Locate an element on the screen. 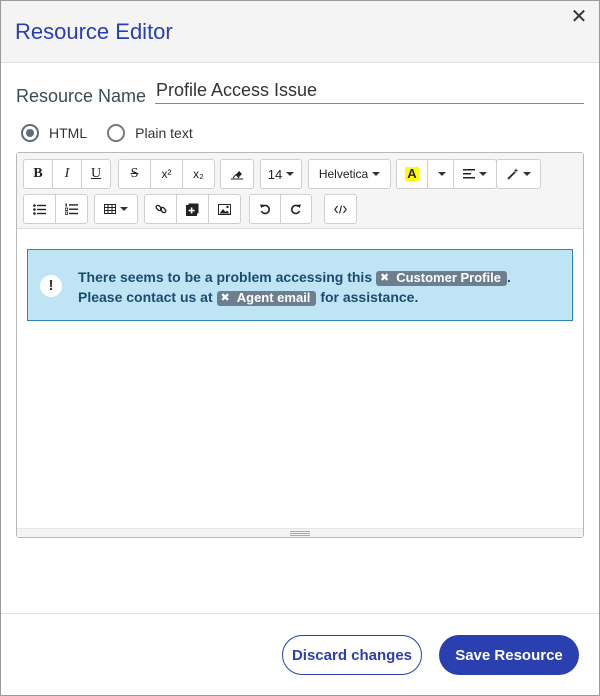 This screenshot has width=600, height=696. color-group: A is located at coordinates (426, 174).